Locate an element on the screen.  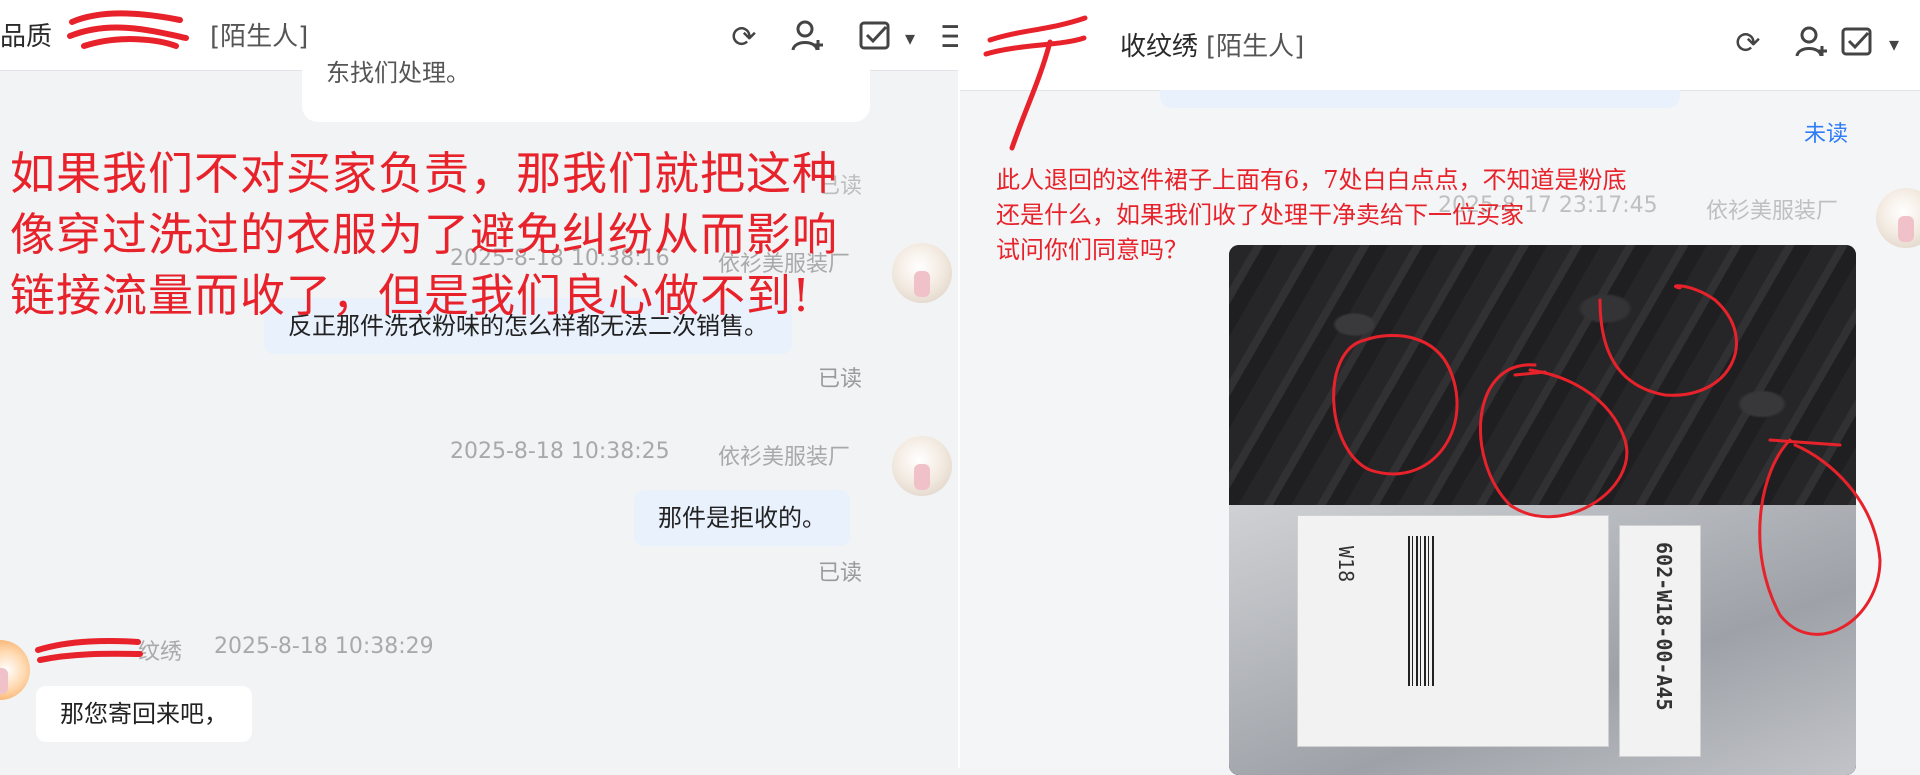
product-code: 602-W18-00-A45 is located at coordinates (1664, 626).